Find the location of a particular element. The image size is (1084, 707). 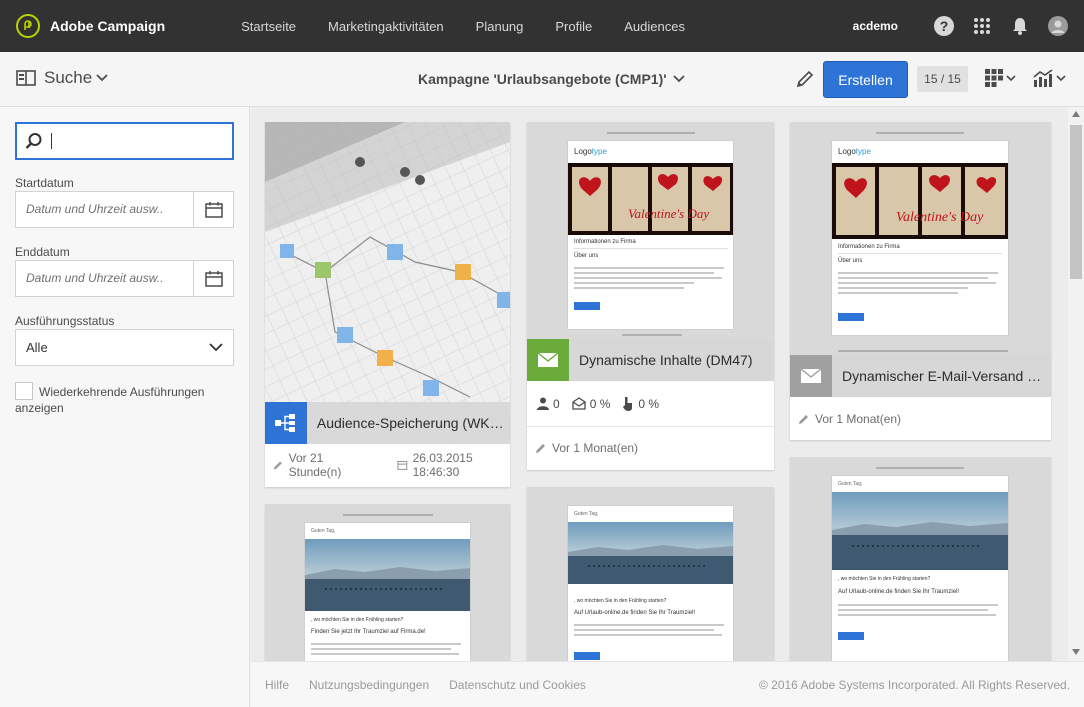

recurring-executions-option: Wiederkehrende Ausführungen anzeigen is located at coordinates (125, 399).